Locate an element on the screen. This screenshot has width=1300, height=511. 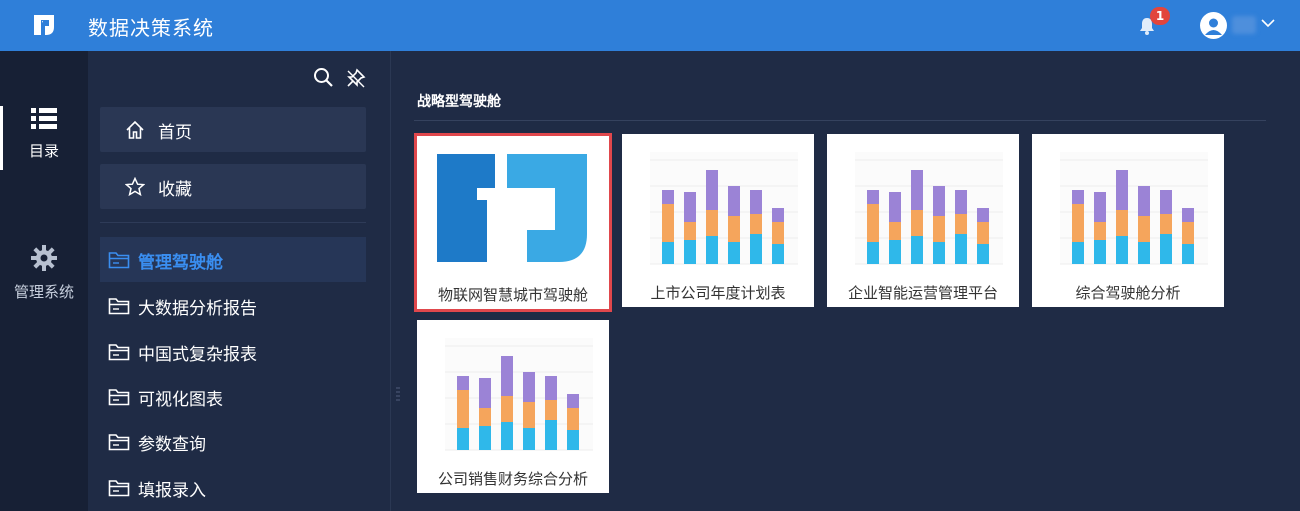
star-icon is located at coordinates (135, 187).